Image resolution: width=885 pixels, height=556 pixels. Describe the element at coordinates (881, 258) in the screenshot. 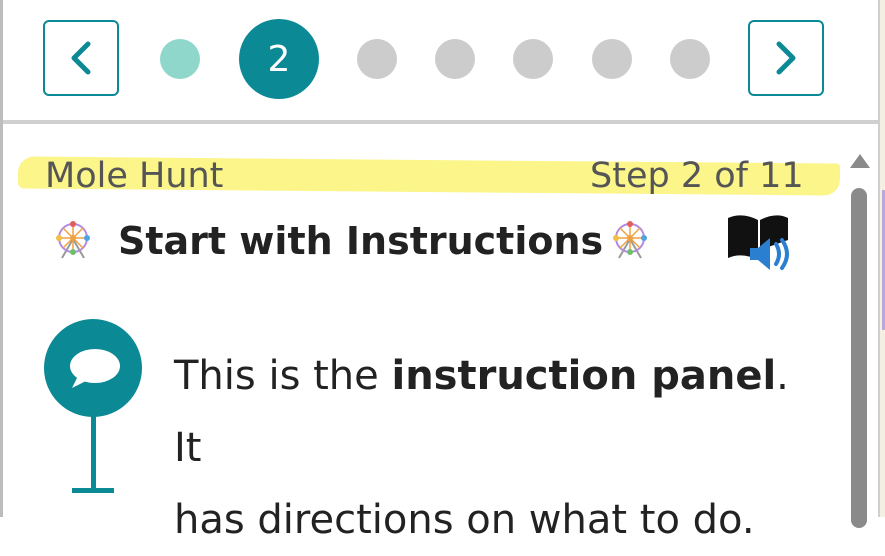

I see `window-right-edge` at that location.